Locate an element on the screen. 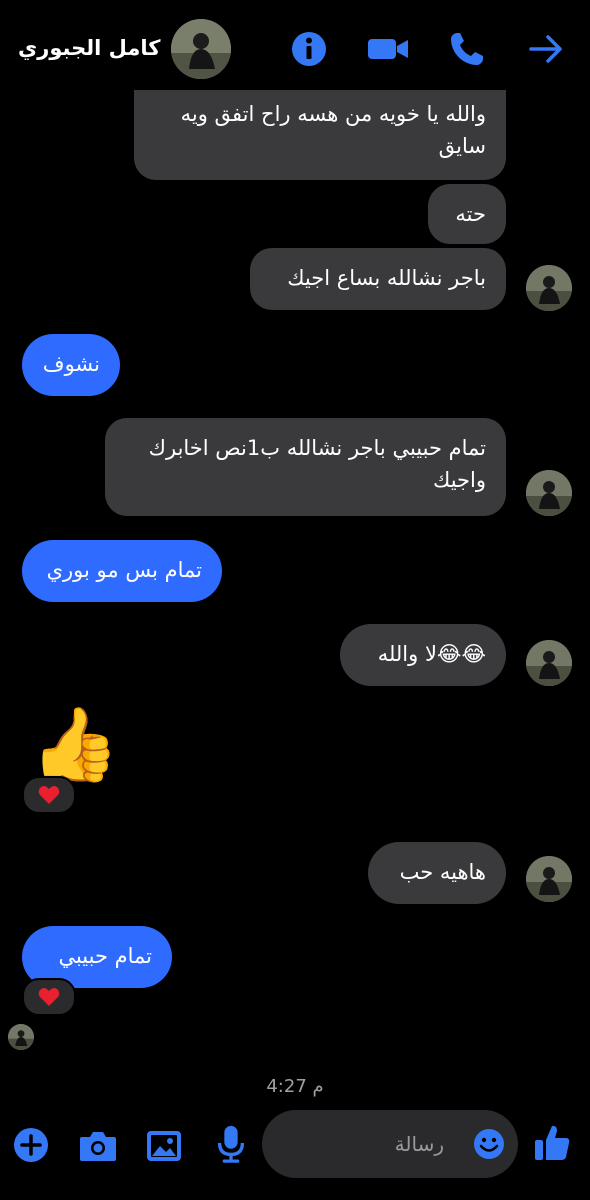 The height and width of the screenshot is (1200, 590). like-icon is located at coordinates (552, 1143).